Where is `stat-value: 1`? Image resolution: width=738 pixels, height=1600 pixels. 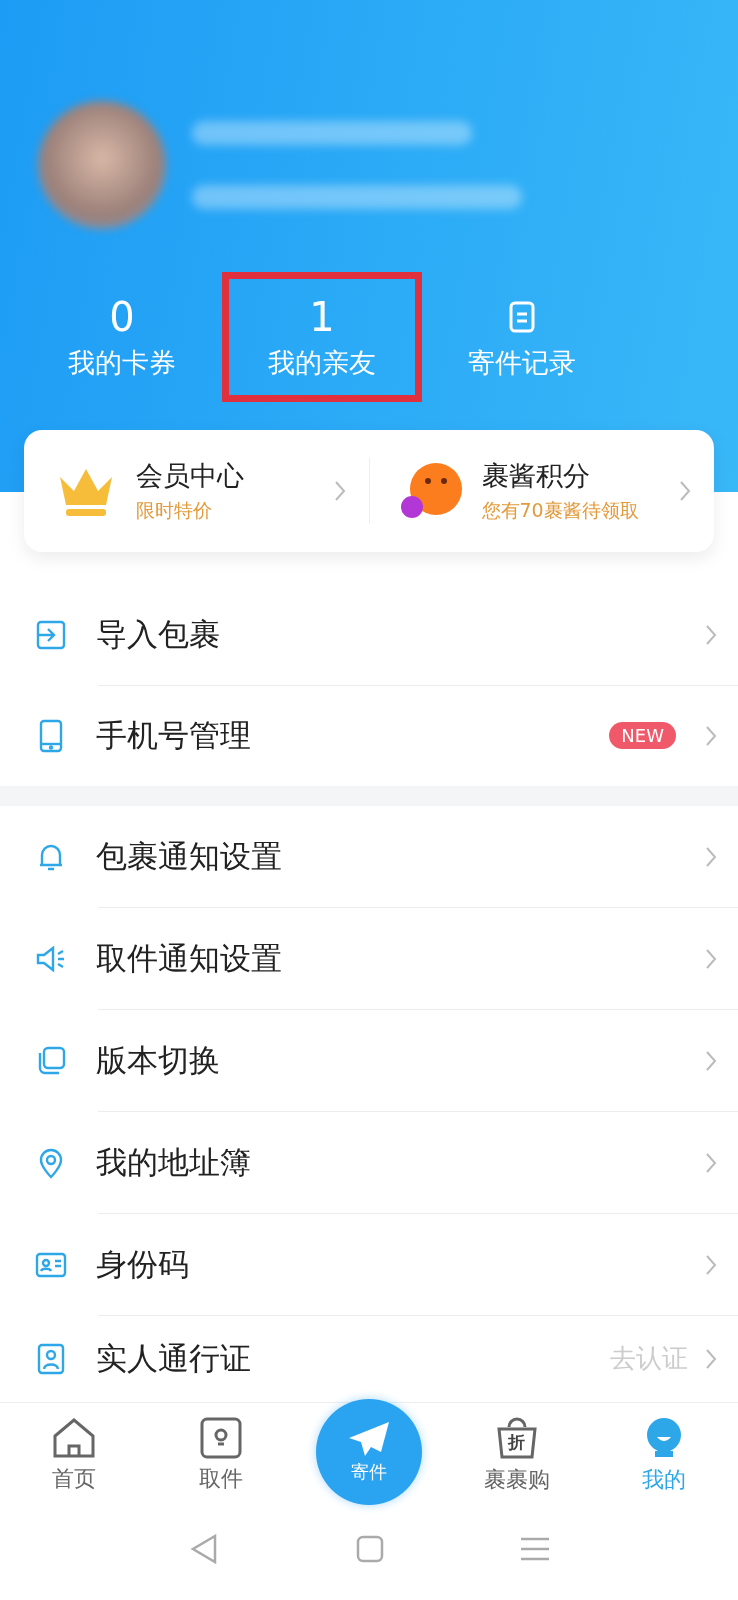
stat-value: 1 is located at coordinates (322, 317).